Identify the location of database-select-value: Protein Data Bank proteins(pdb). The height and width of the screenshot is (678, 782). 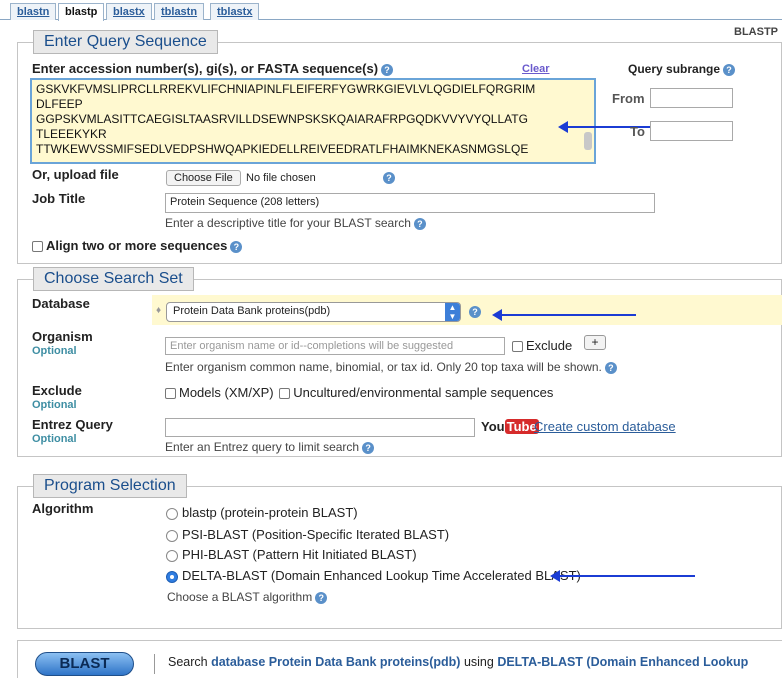
(252, 311).